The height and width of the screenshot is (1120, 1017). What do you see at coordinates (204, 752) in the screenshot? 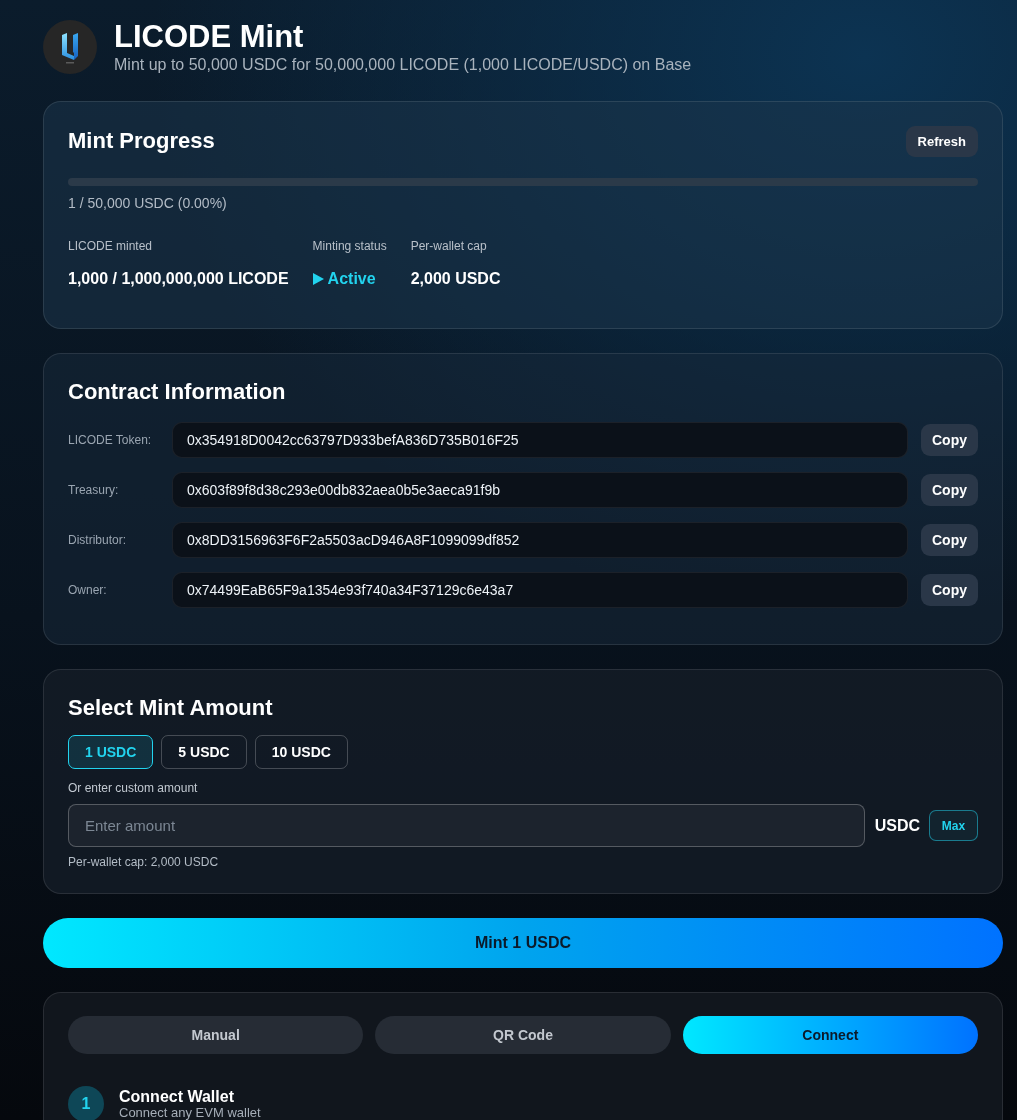
I see `amount-option: 5 USDC` at bounding box center [204, 752].